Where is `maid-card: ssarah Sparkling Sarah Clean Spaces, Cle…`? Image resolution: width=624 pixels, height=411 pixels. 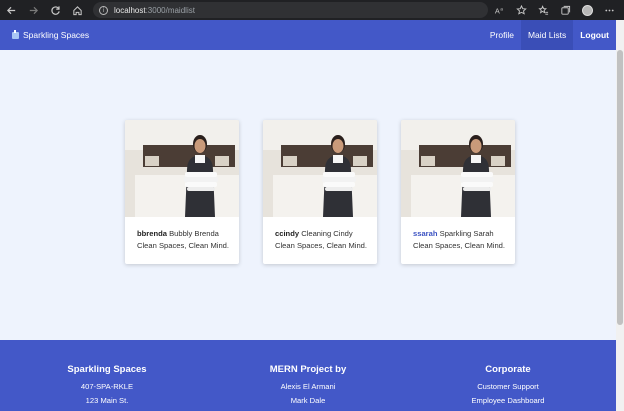 maid-card: ssarah Sparkling Sarah Clean Spaces, Cle… is located at coordinates (458, 192).